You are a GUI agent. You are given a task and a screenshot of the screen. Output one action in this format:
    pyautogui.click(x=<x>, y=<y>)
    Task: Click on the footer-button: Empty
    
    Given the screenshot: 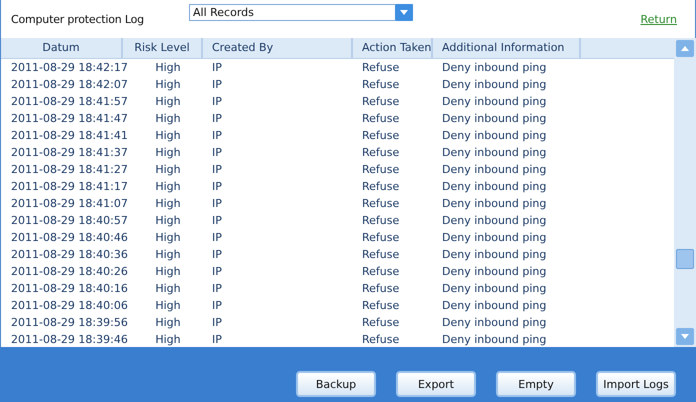 What is the action you would take?
    pyautogui.click(x=536, y=384)
    